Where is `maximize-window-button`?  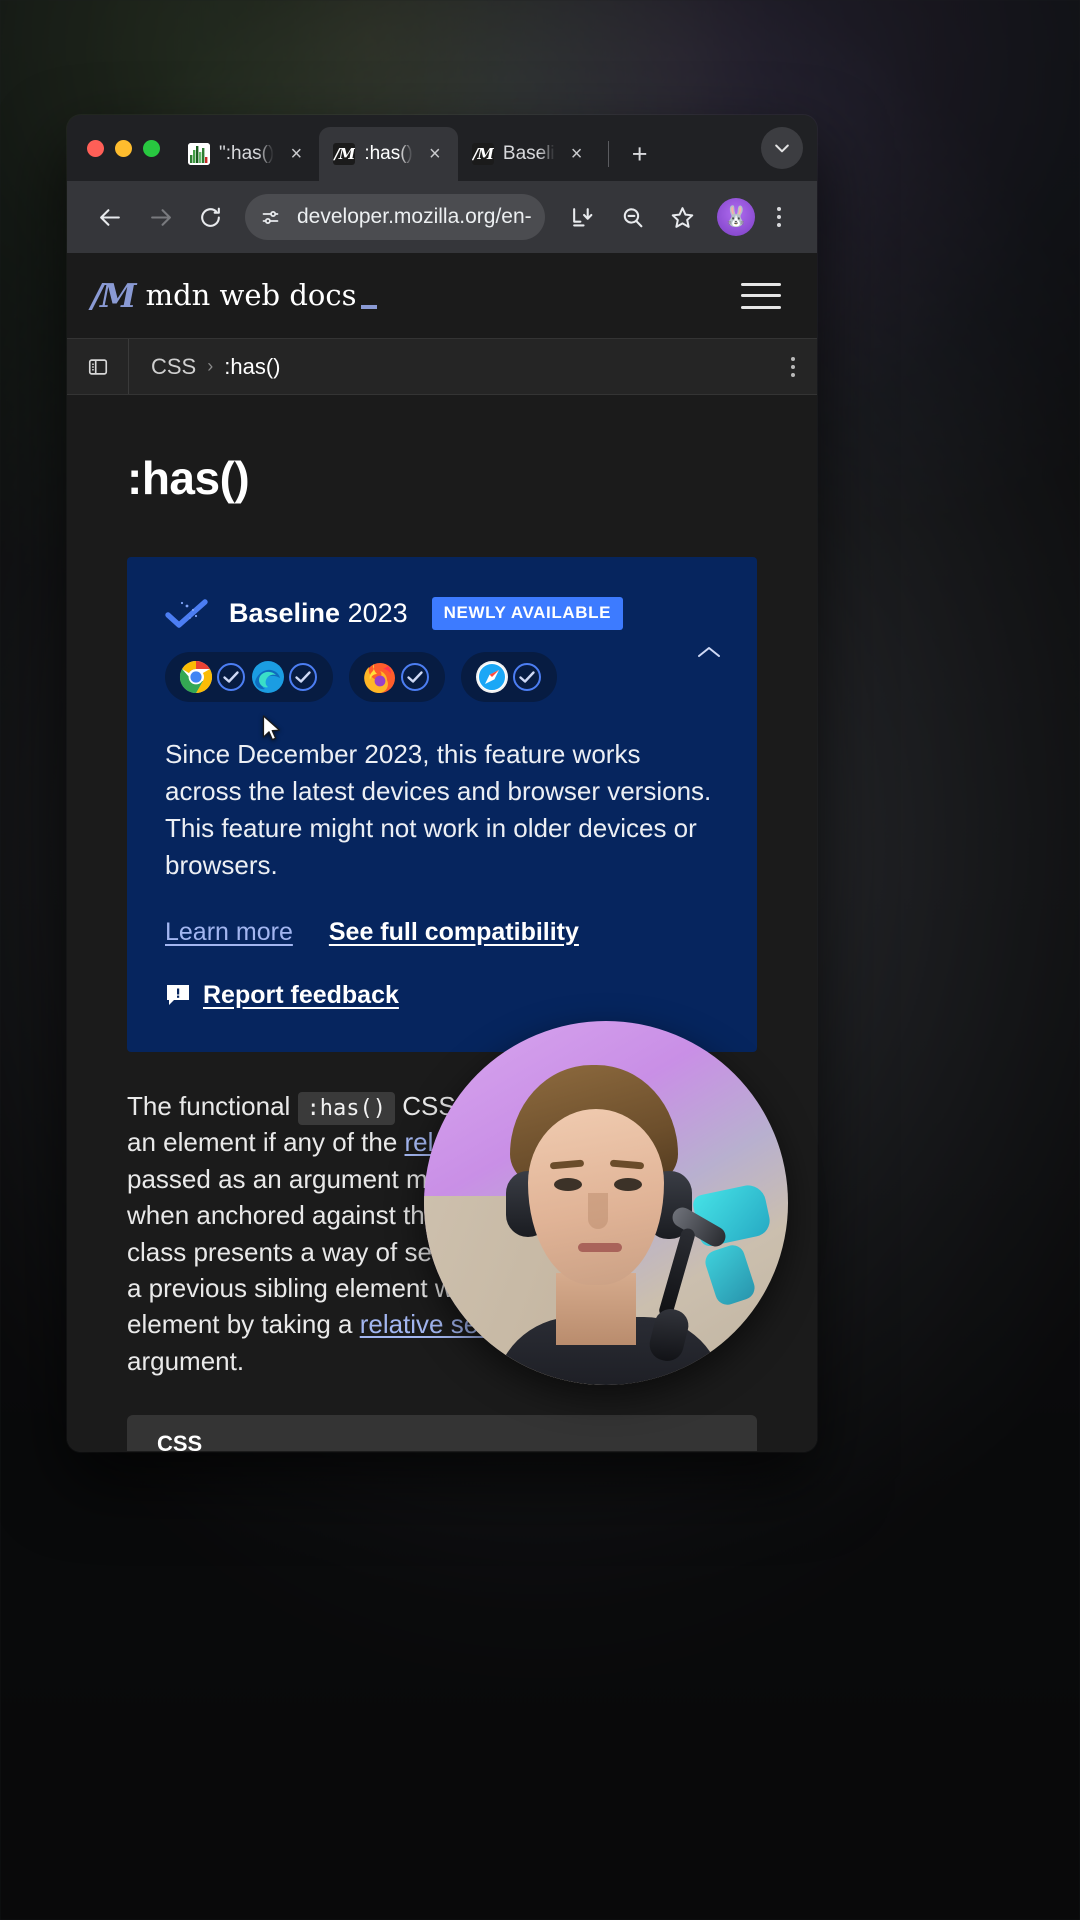 maximize-window-button is located at coordinates (151, 148).